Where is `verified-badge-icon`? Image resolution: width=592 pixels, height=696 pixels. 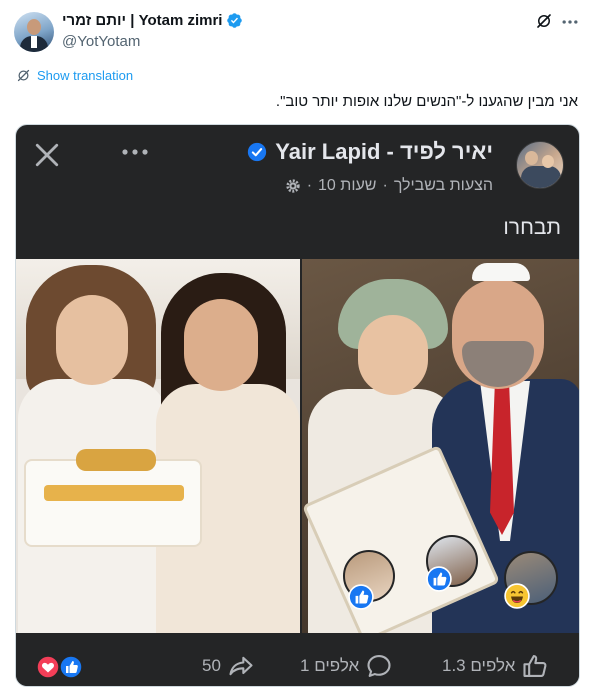 verified-badge-icon is located at coordinates (235, 20).